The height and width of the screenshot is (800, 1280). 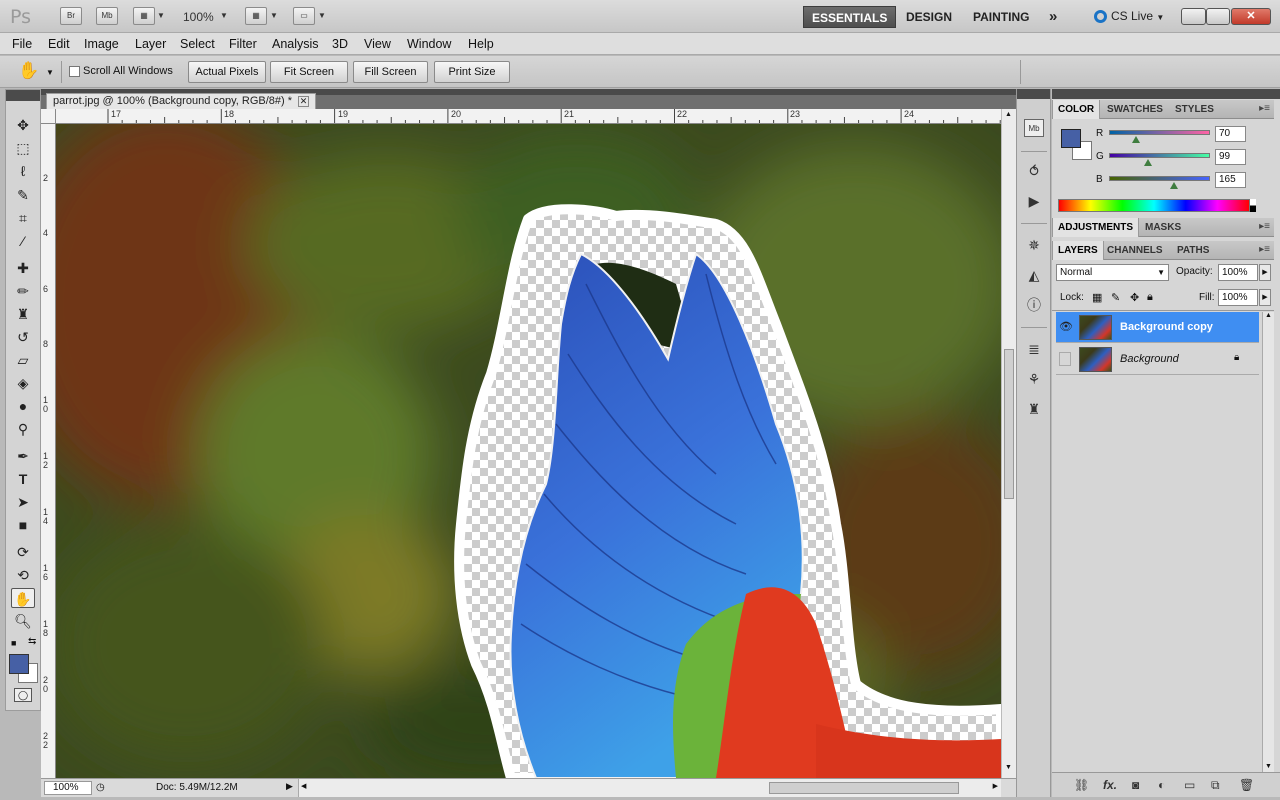 I want to click on fill-screen-button: Fill Screen, so click(x=390, y=72).